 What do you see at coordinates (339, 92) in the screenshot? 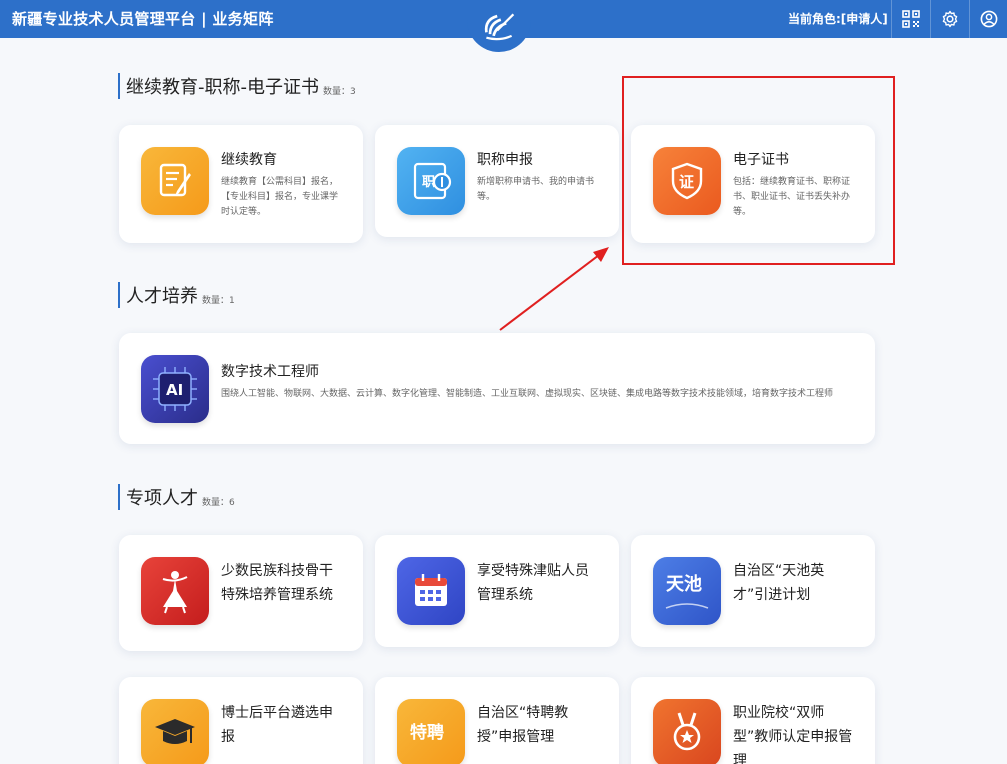
I see `section-count: 数量：3` at bounding box center [339, 92].